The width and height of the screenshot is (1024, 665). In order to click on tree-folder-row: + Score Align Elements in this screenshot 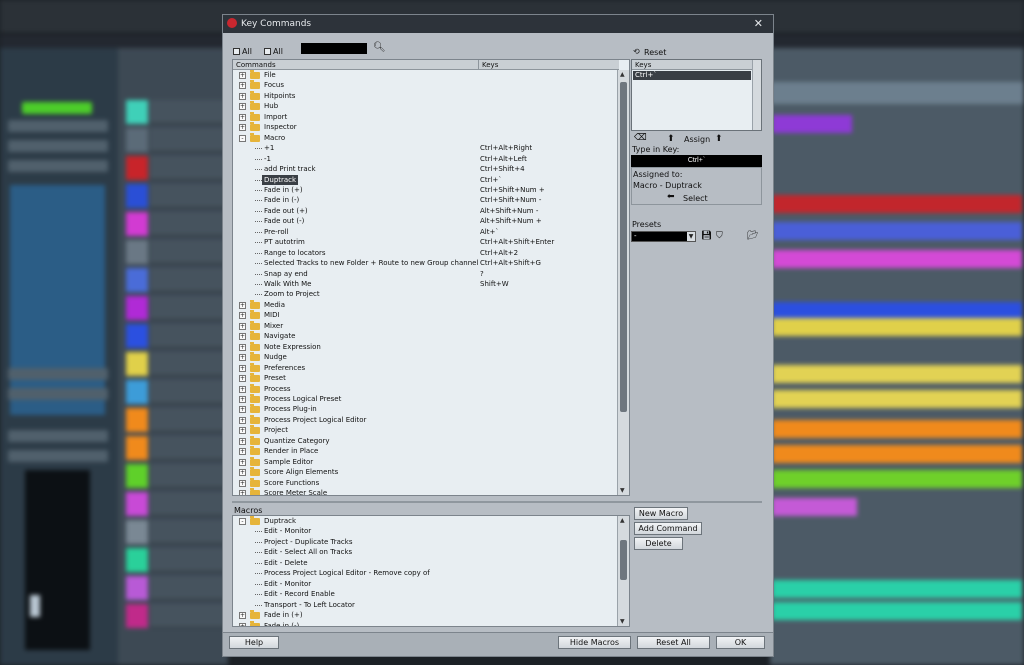, I will do `click(425, 472)`.